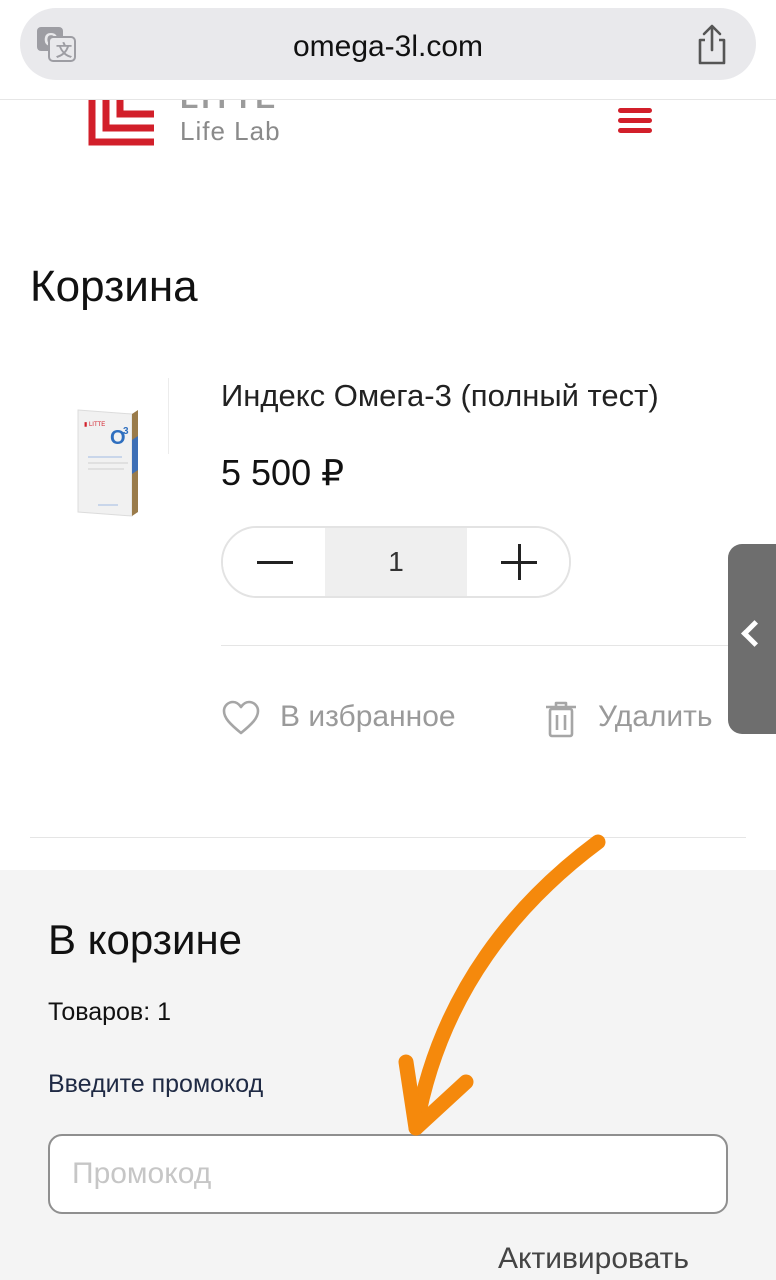  Describe the element at coordinates (655, 716) in the screenshot. I see `delete-label: Удалить` at that location.